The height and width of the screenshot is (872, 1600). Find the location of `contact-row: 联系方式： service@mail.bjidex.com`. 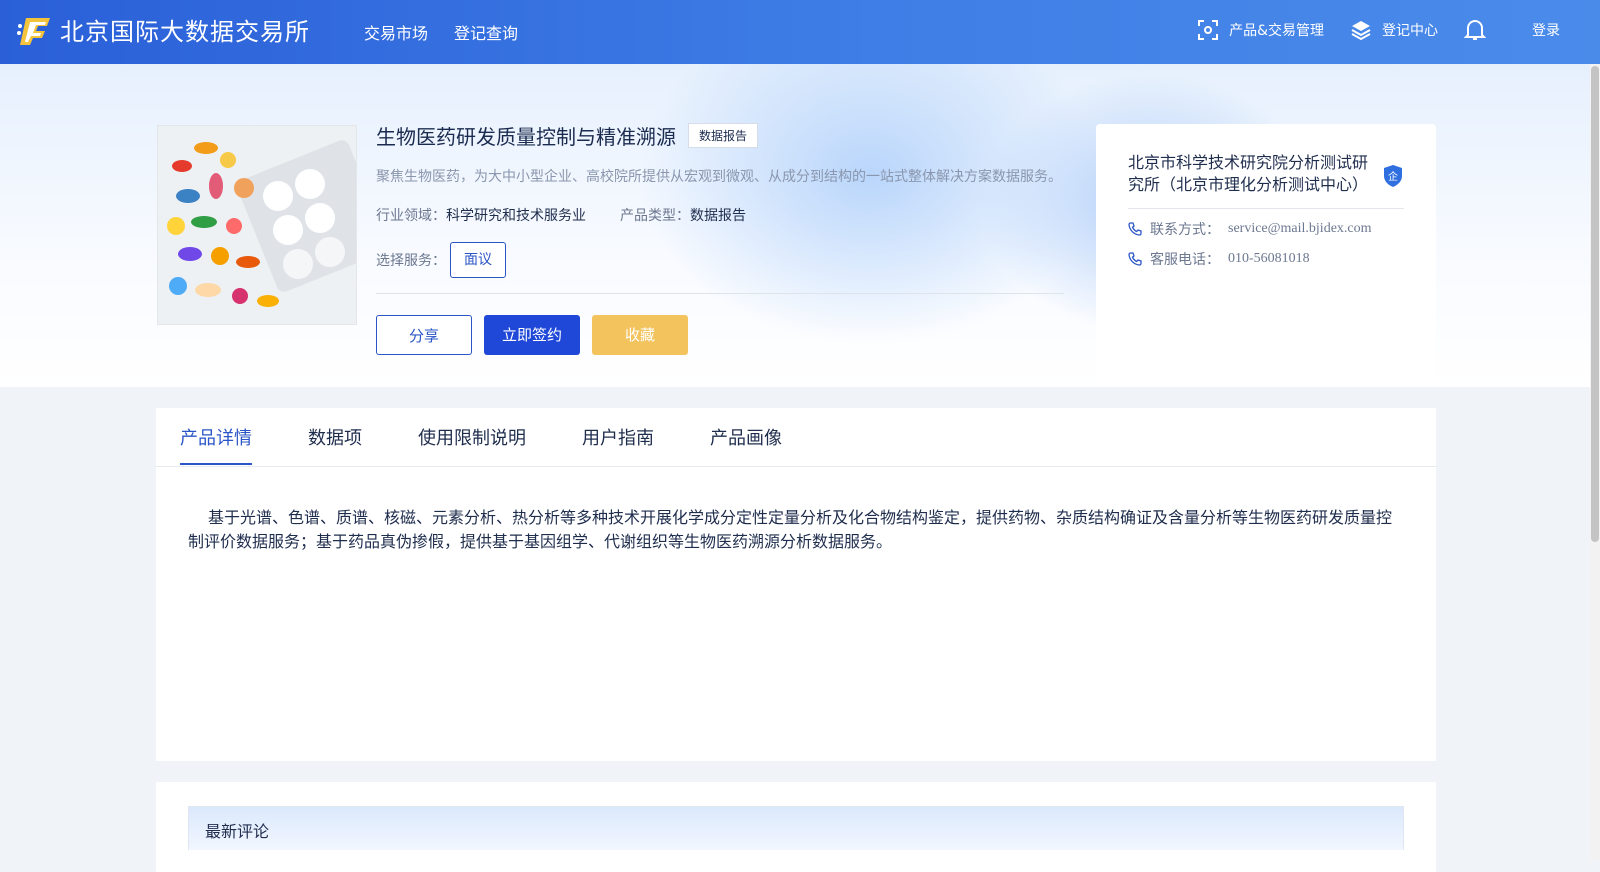

contact-row: 联系方式： service@mail.bjidex.com is located at coordinates (1250, 229).